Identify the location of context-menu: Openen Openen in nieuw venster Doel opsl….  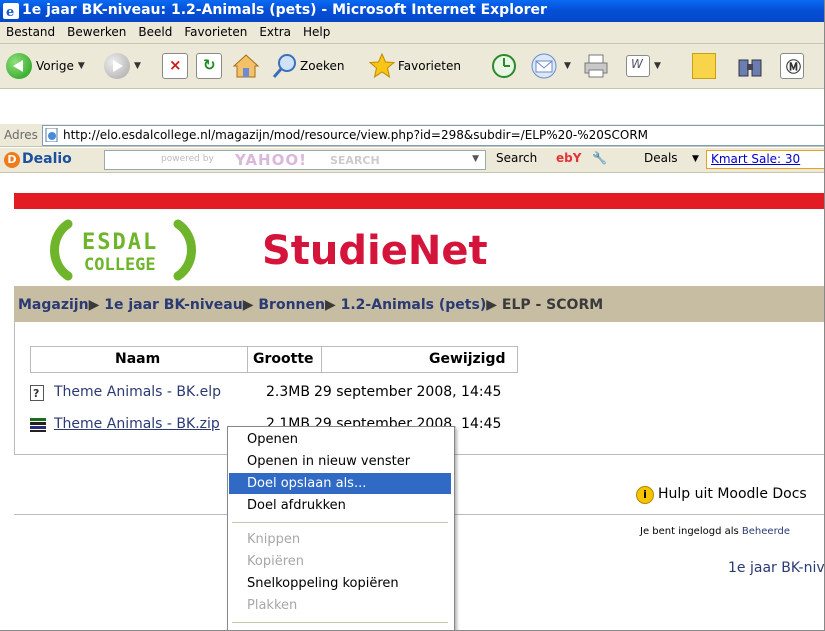
(341, 528).